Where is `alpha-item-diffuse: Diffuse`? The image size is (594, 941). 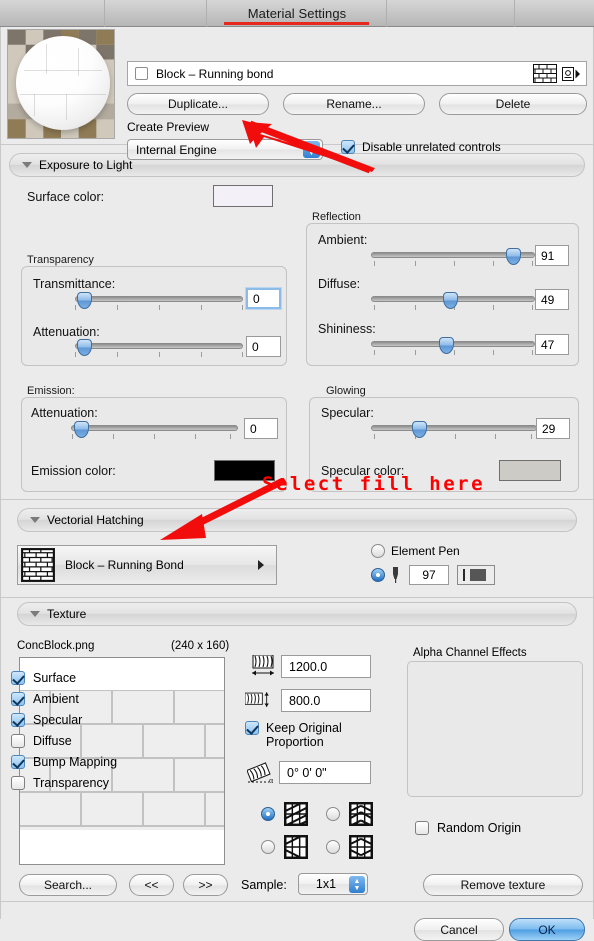 alpha-item-diffuse: Diffuse is located at coordinates (41, 741).